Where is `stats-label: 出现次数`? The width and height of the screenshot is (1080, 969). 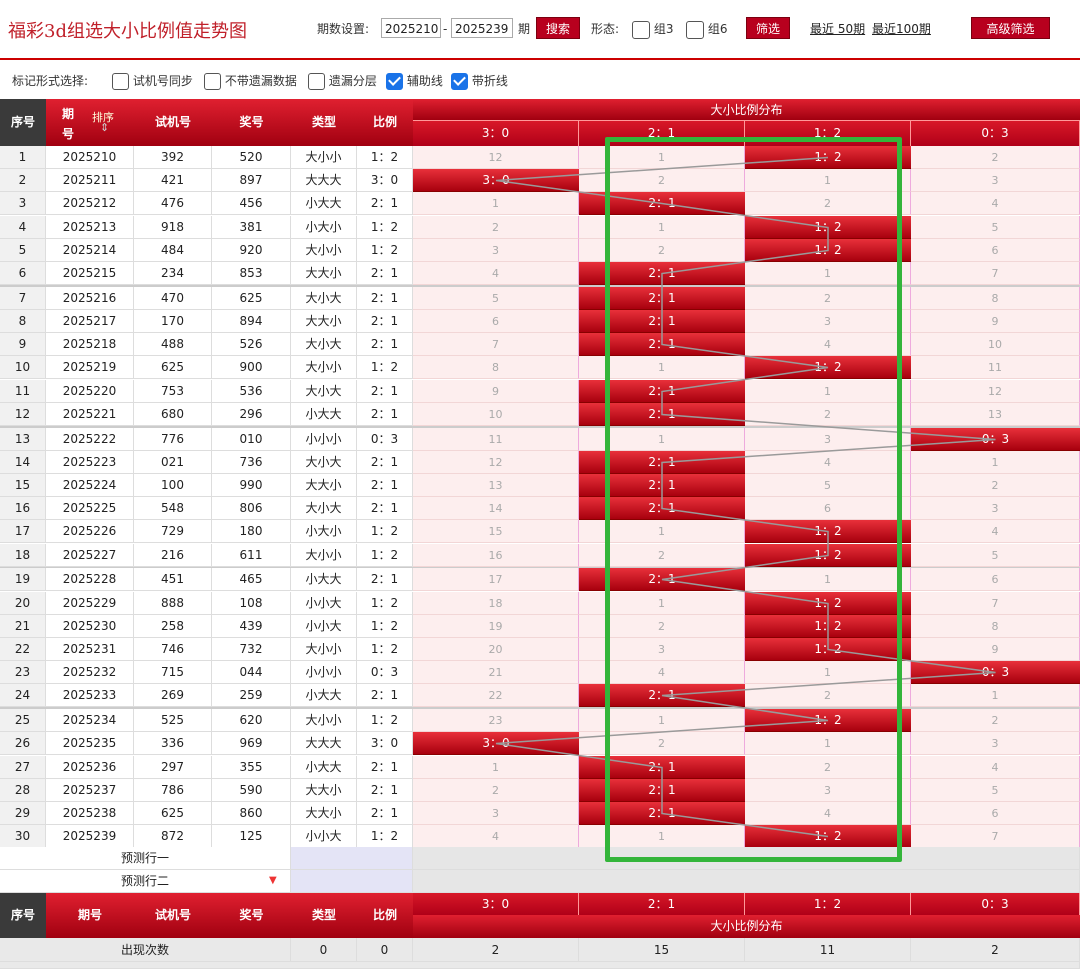
stats-label: 出现次数 is located at coordinates (145, 950).